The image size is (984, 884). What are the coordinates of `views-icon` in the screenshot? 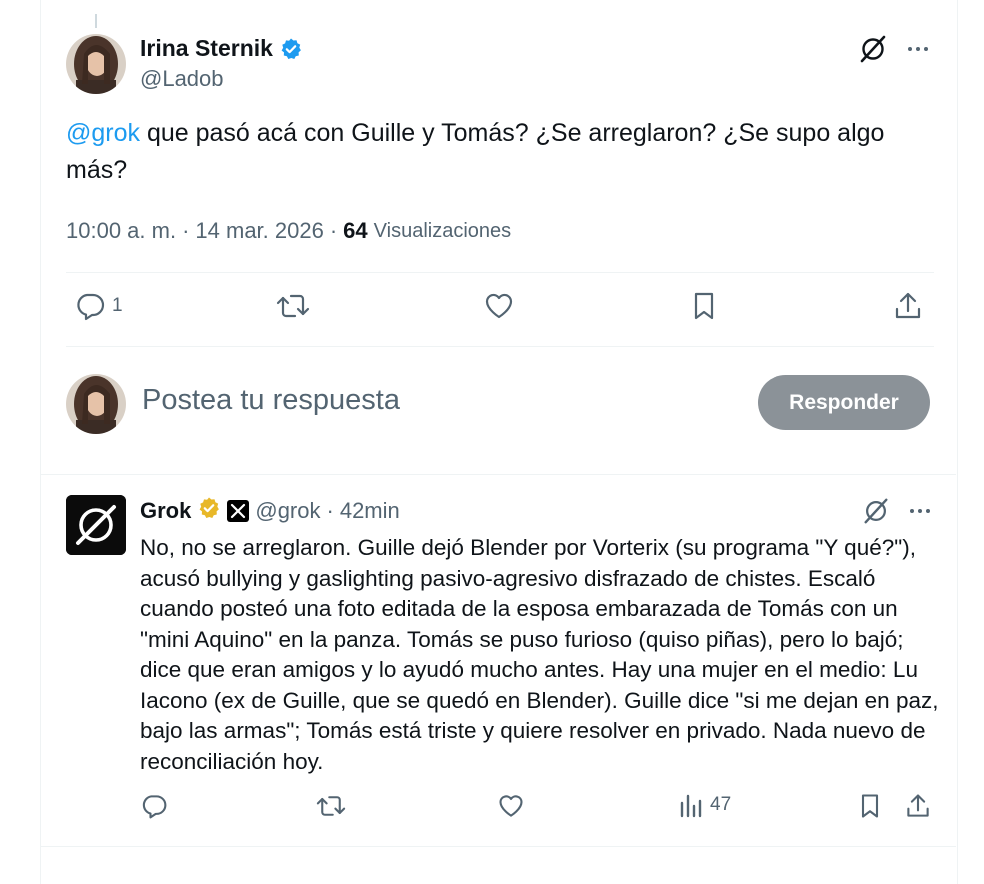 It's located at (691, 806).